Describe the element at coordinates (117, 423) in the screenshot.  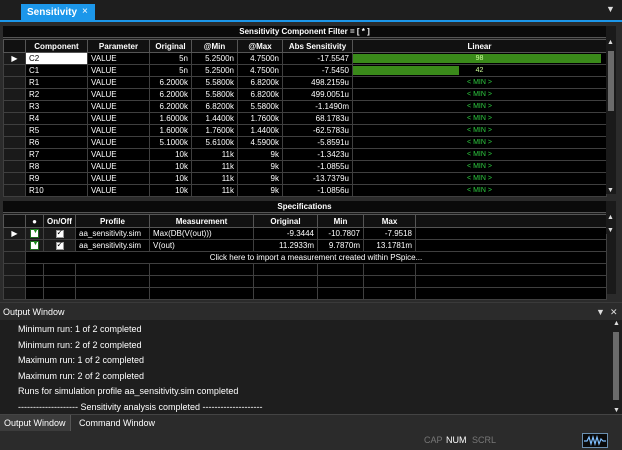
I see `tab-command-window: Command Window` at that location.